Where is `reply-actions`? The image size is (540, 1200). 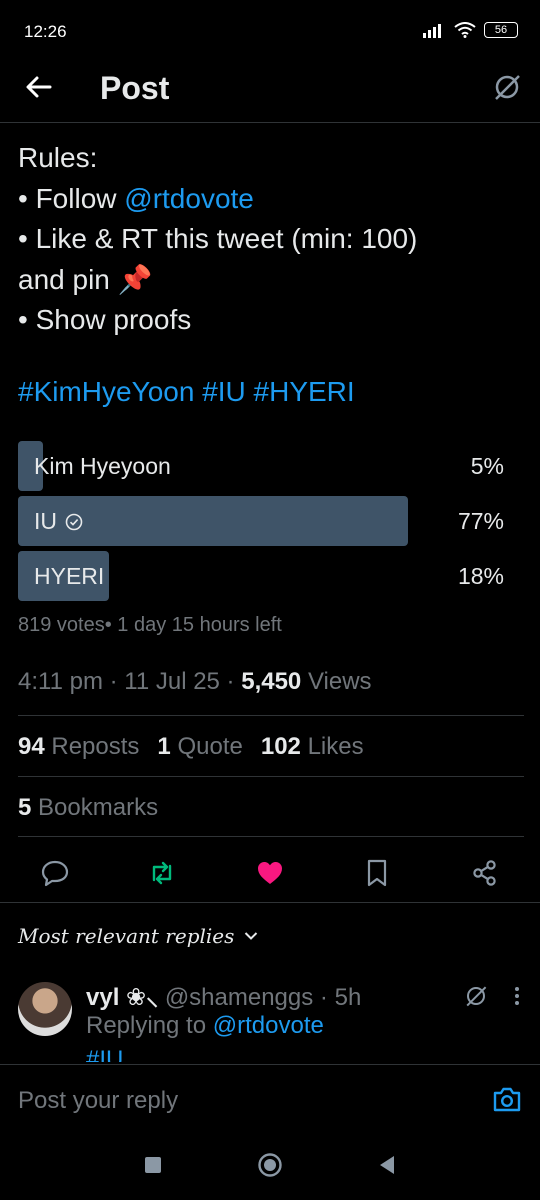 reply-actions is located at coordinates (492, 996).